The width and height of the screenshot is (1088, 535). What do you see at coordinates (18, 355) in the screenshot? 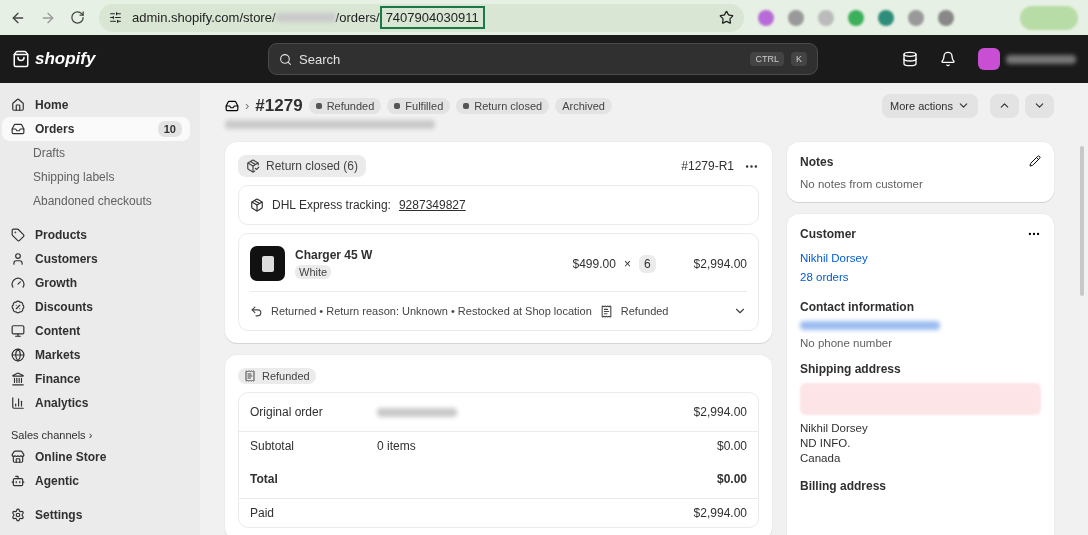
I see `globe-icon` at bounding box center [18, 355].